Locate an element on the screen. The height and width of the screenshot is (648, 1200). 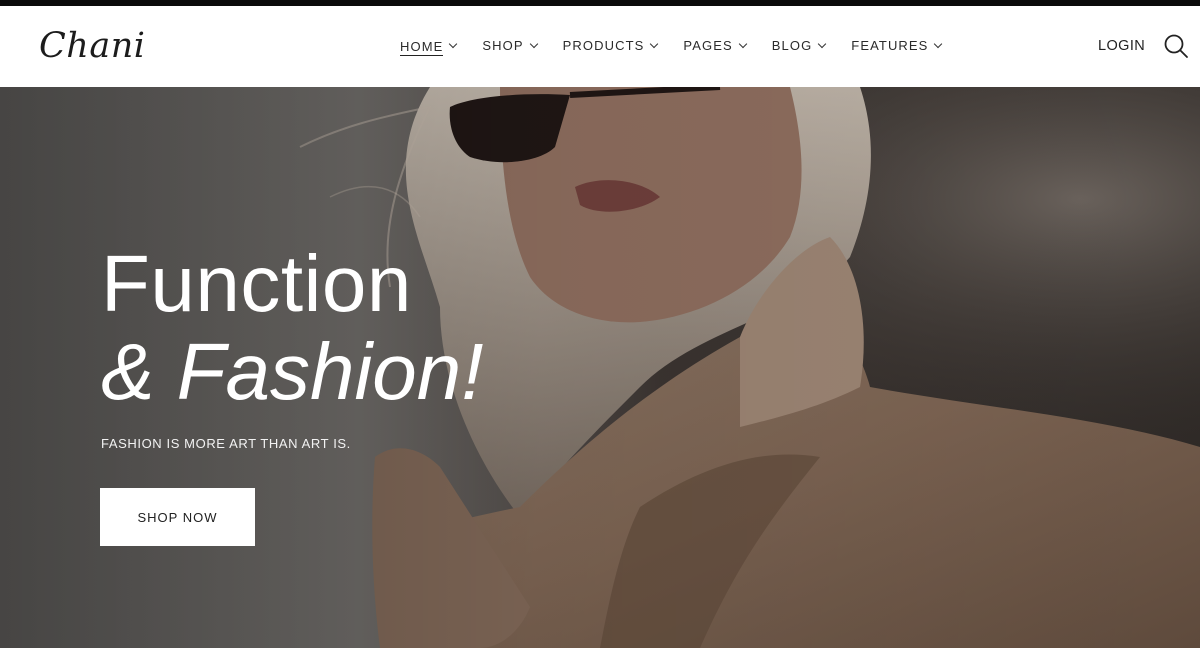
hero-title-line-2: & Fashion! is located at coordinates (292, 371).